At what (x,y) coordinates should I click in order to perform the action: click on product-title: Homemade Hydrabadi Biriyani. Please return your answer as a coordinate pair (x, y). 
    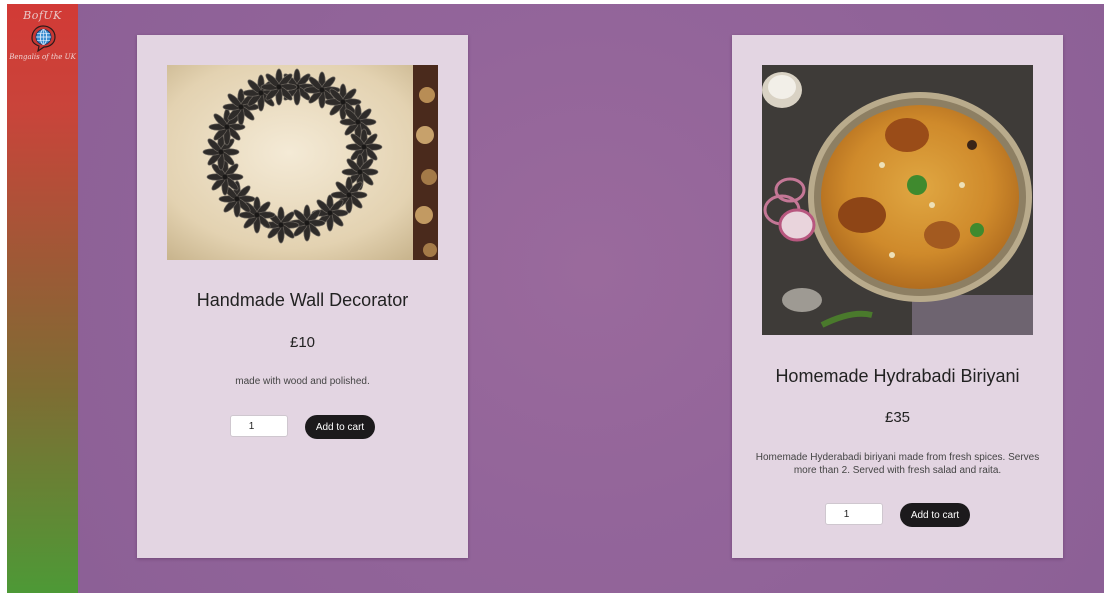
    Looking at the image, I should click on (897, 376).